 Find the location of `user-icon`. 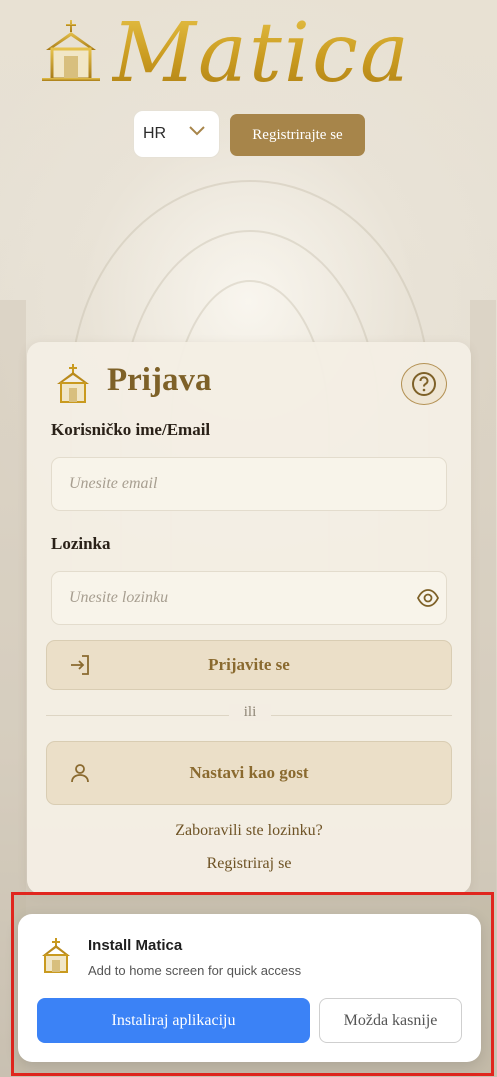

user-icon is located at coordinates (80, 773).